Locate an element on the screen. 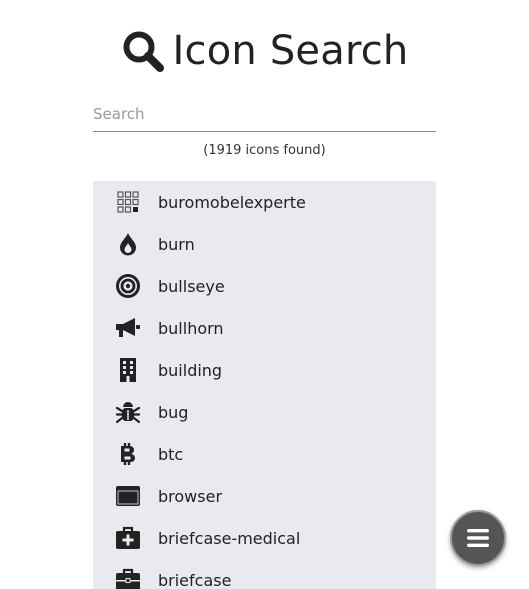 The width and height of the screenshot is (529, 589). icon-name: briefcase-medical is located at coordinates (229, 538).